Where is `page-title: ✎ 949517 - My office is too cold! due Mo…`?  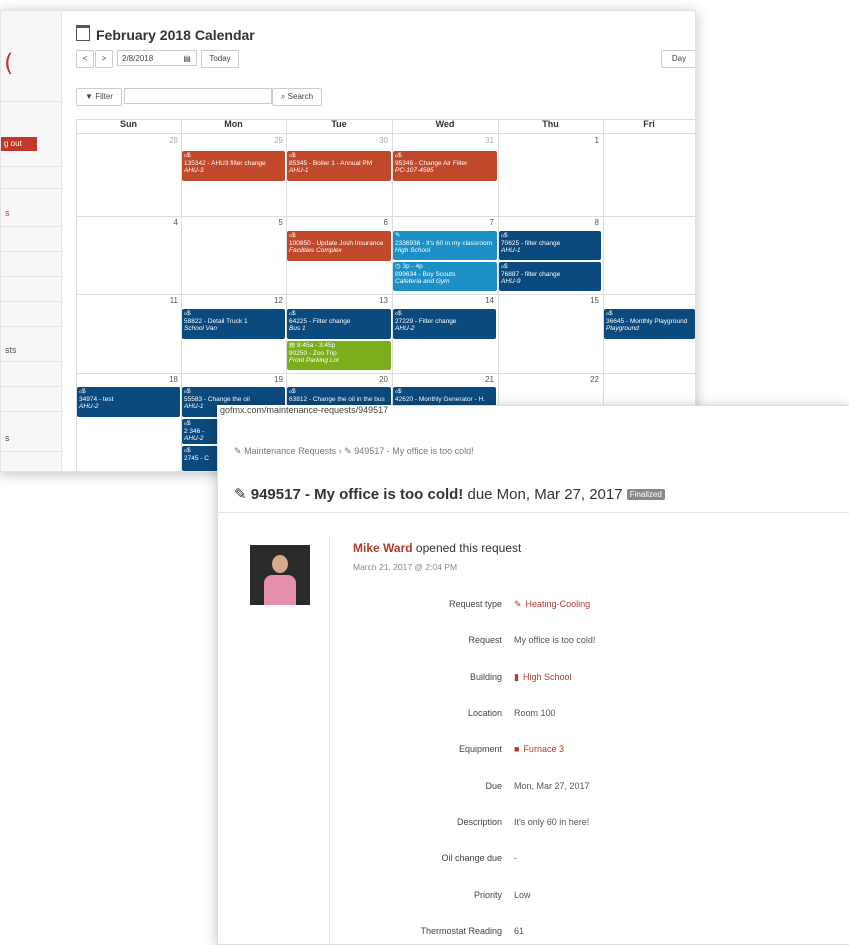 page-title: ✎ 949517 - My office is too cold! due Mo… is located at coordinates (449, 494).